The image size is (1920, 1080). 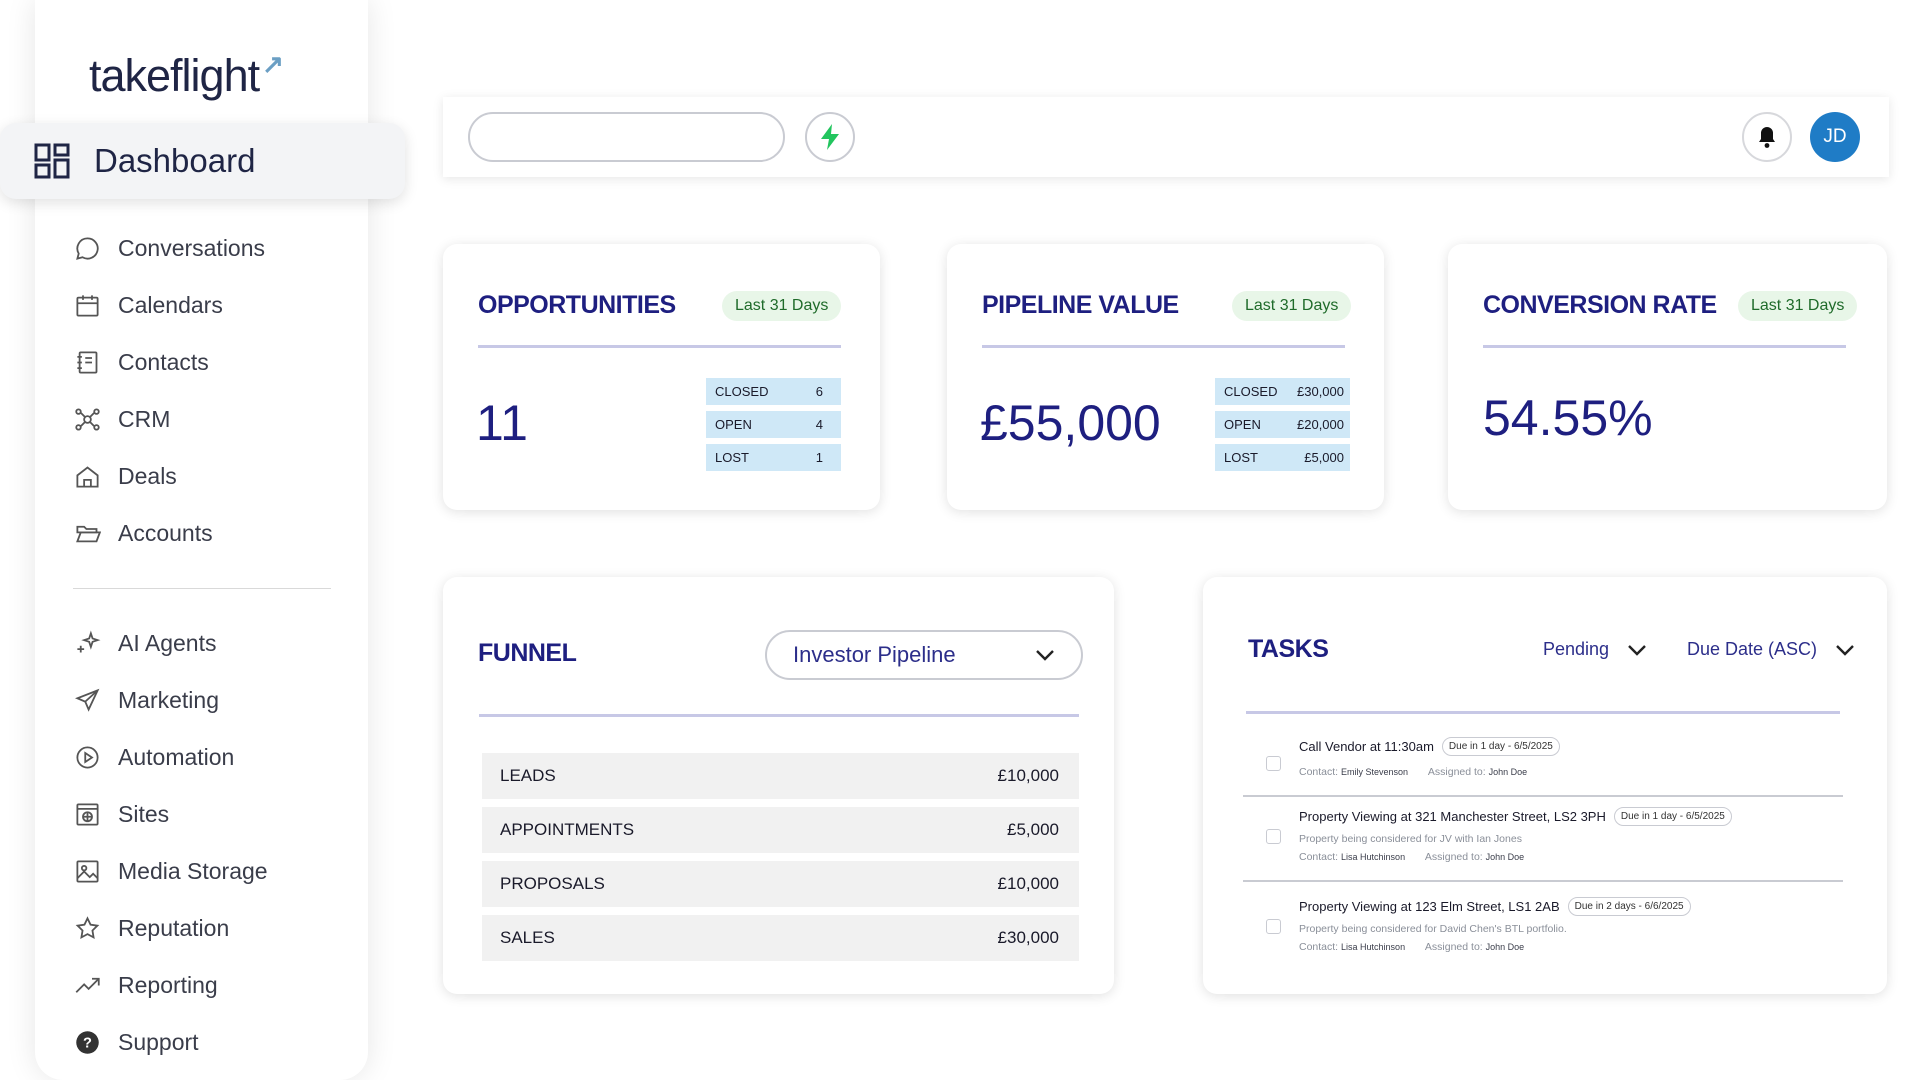 I want to click on status-filter-value: Pending, so click(x=1576, y=649).